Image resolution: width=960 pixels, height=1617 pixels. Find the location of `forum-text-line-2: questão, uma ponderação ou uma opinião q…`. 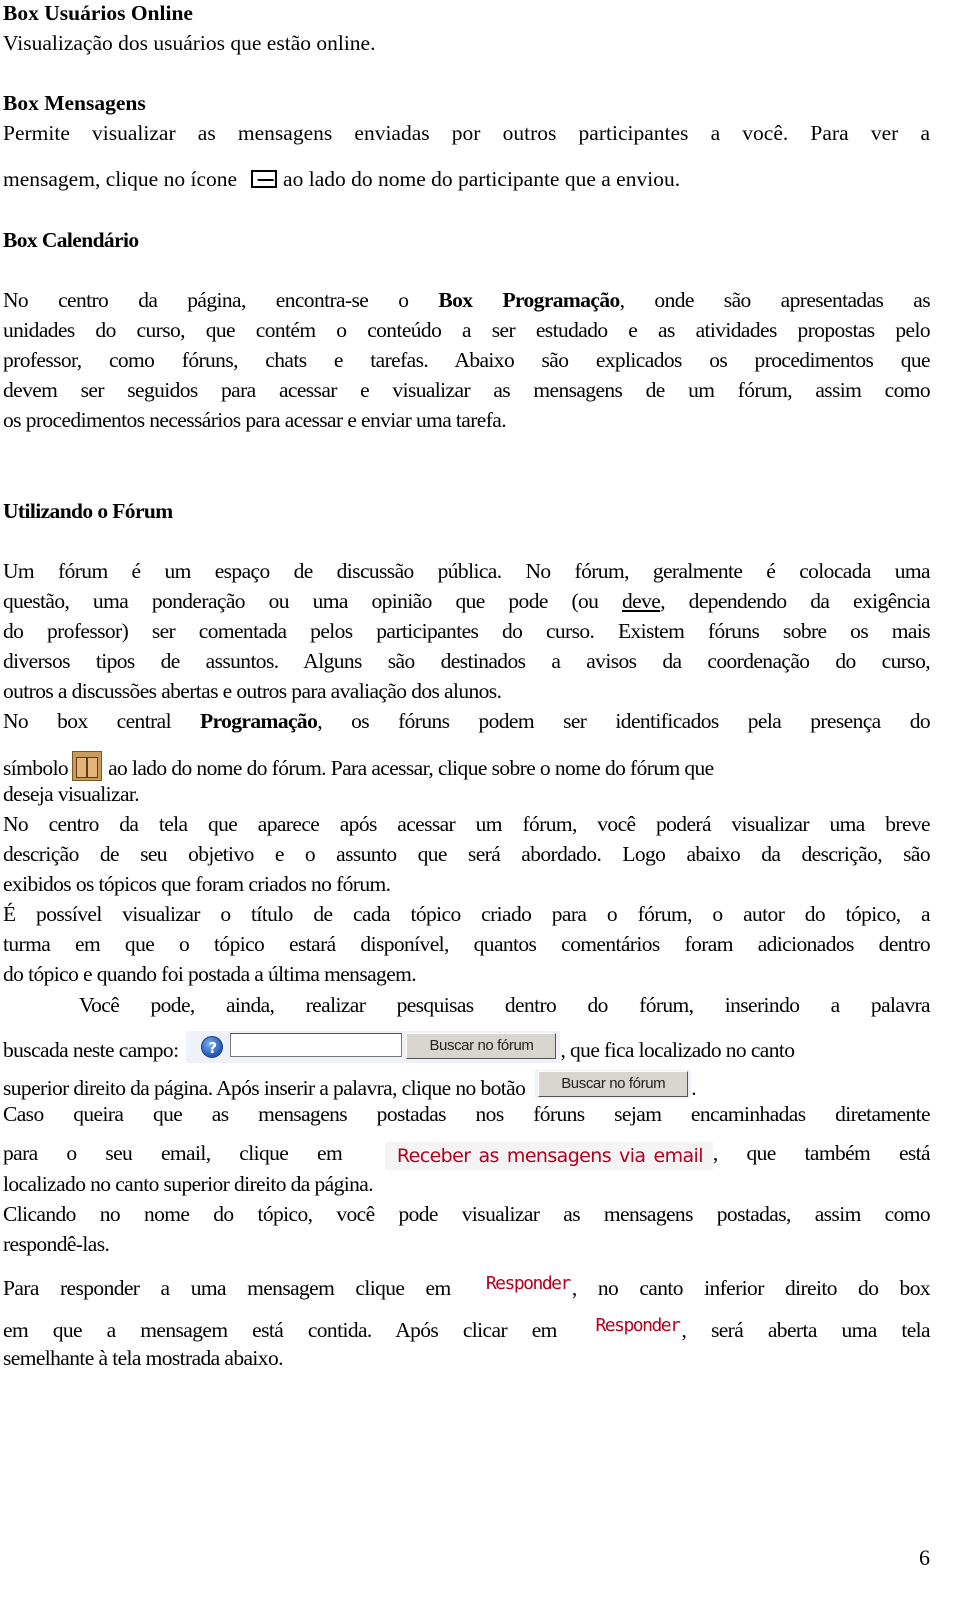

forum-text-line-2: questão, uma ponderação ou uma opinião q… is located at coordinates (467, 601).